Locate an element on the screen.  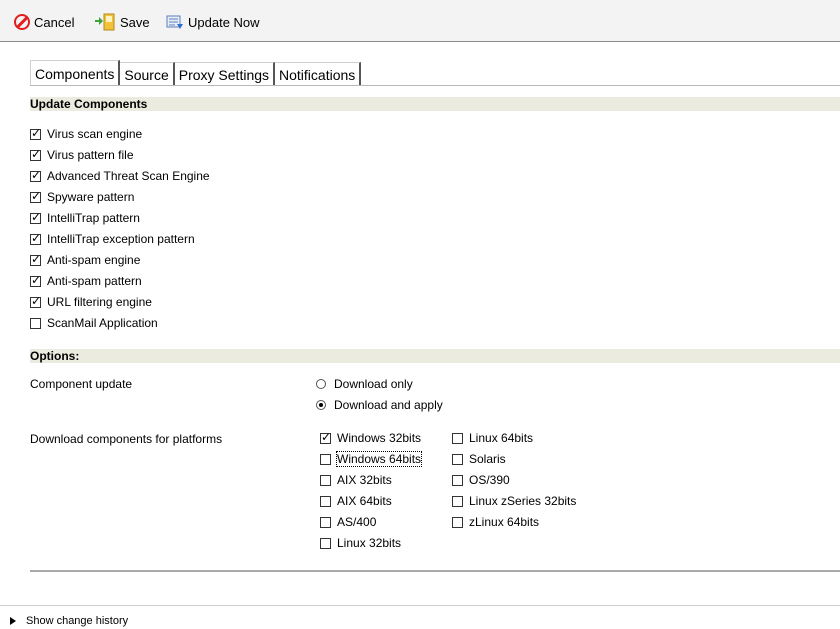
component-virus-scan-engine: Virus scan engine is located at coordinates (86, 134).